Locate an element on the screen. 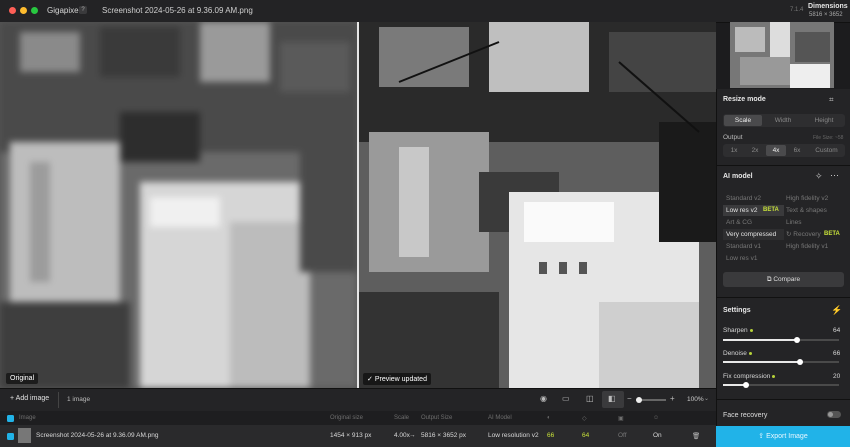 This screenshot has height=447, width=850. sharpen-slider-knob is located at coordinates (797, 340).